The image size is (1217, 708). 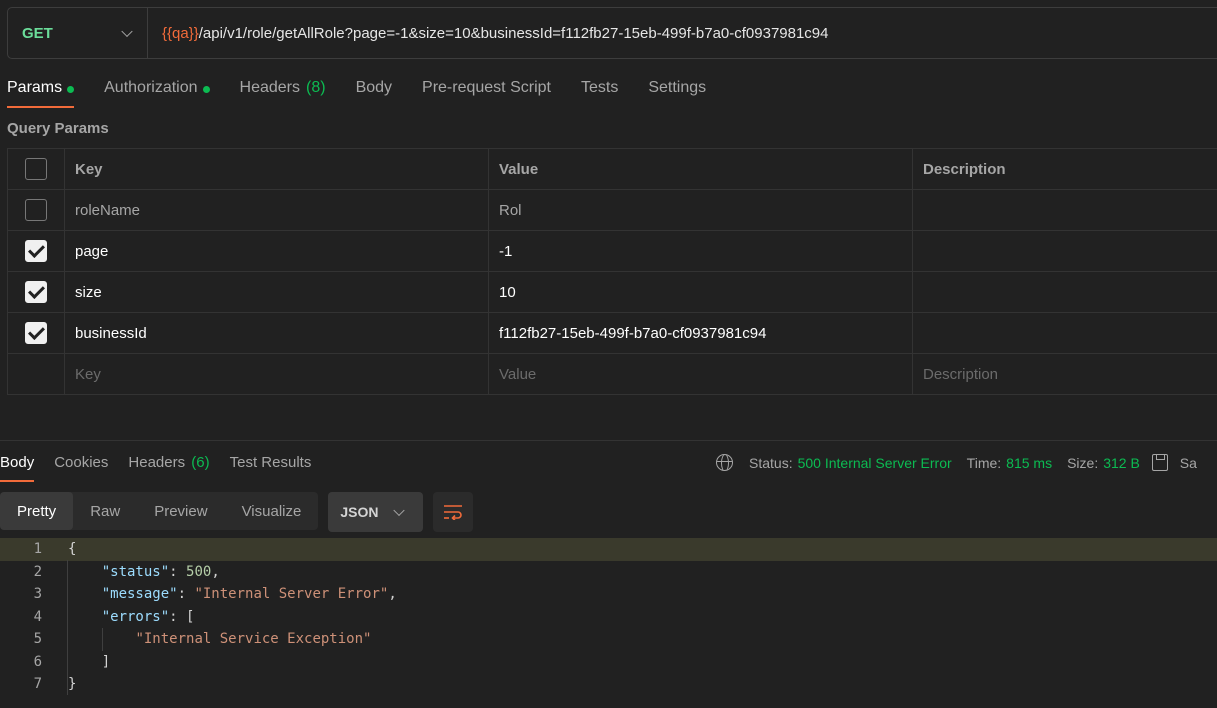 What do you see at coordinates (180, 511) in the screenshot?
I see `view-preview-button: Preview` at bounding box center [180, 511].